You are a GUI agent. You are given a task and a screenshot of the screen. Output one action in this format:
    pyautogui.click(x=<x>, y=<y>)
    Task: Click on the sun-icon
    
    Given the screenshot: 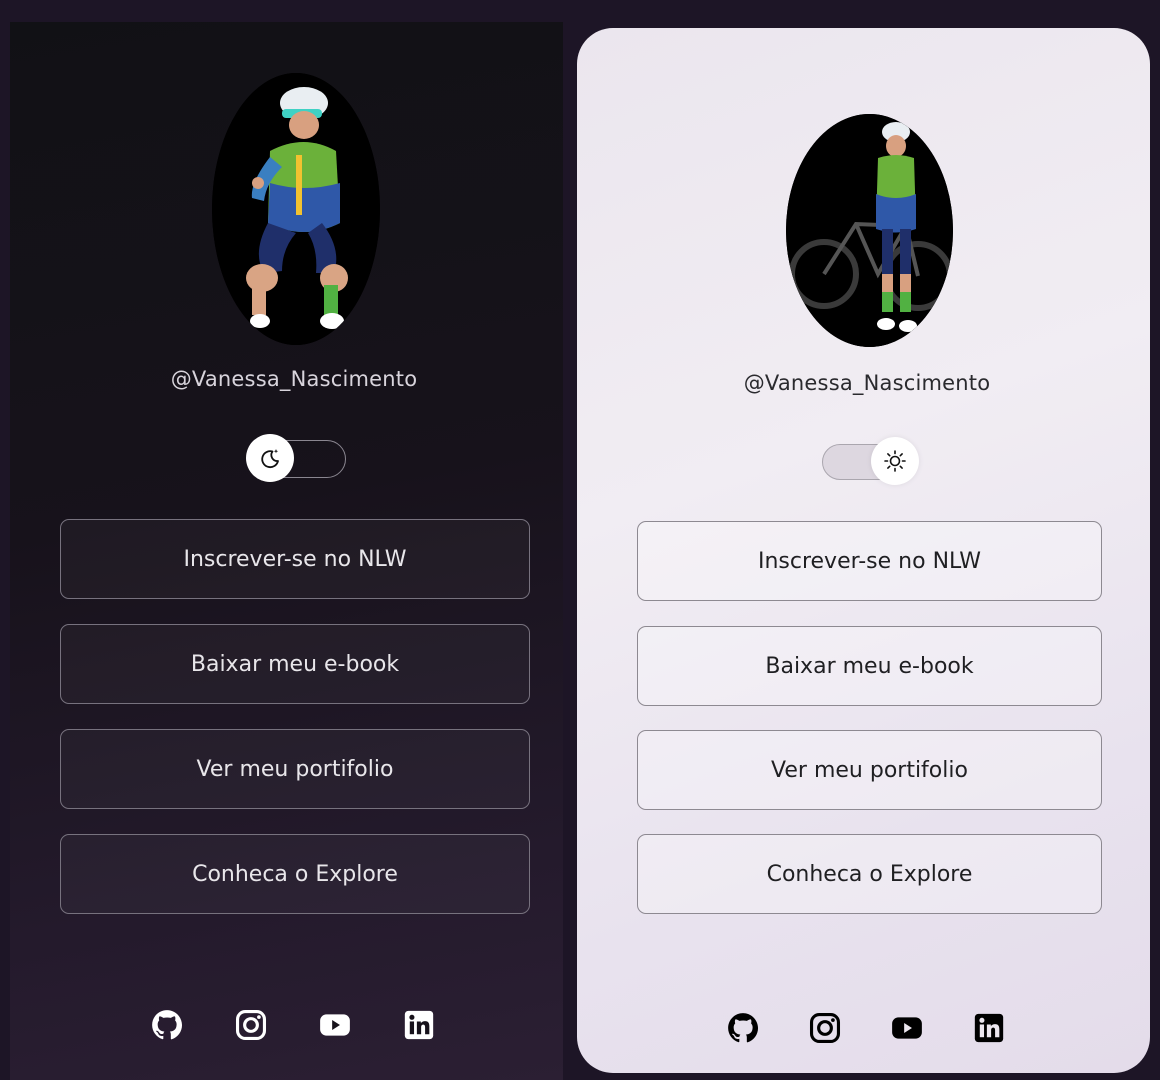 What is the action you would take?
    pyautogui.click(x=895, y=461)
    